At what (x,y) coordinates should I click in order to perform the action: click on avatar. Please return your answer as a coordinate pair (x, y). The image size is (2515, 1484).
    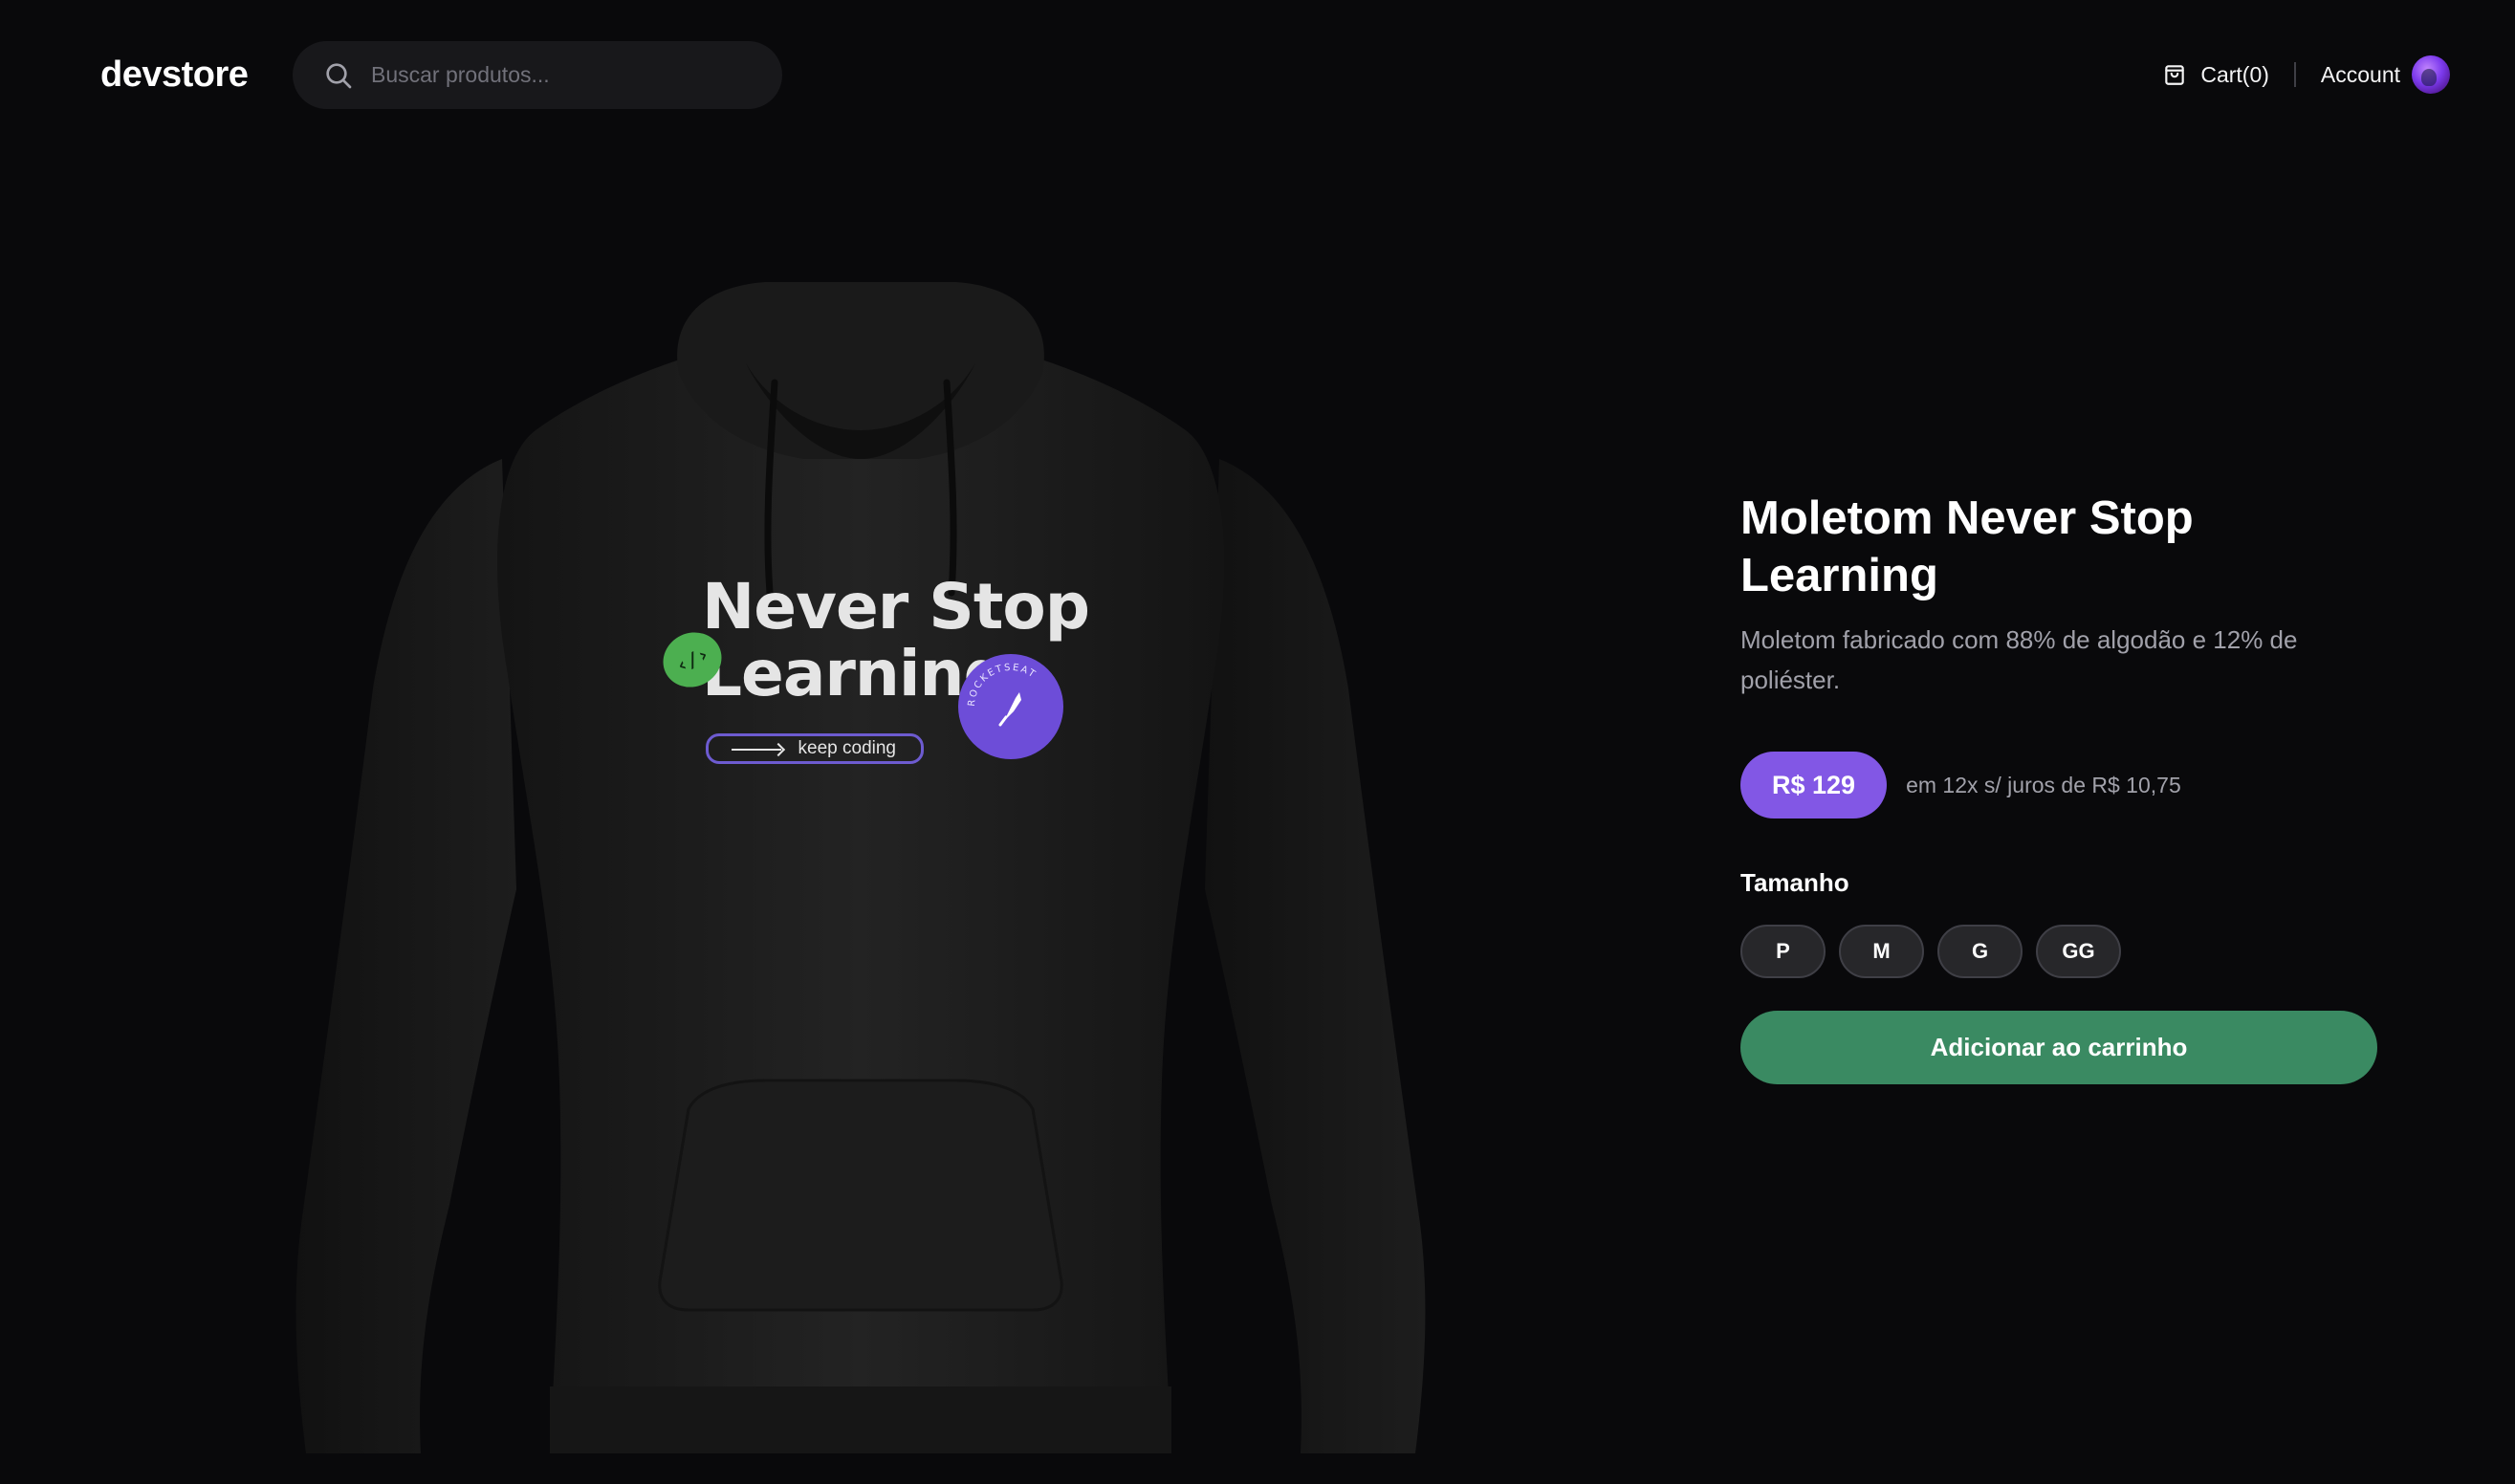
    Looking at the image, I should click on (2431, 74).